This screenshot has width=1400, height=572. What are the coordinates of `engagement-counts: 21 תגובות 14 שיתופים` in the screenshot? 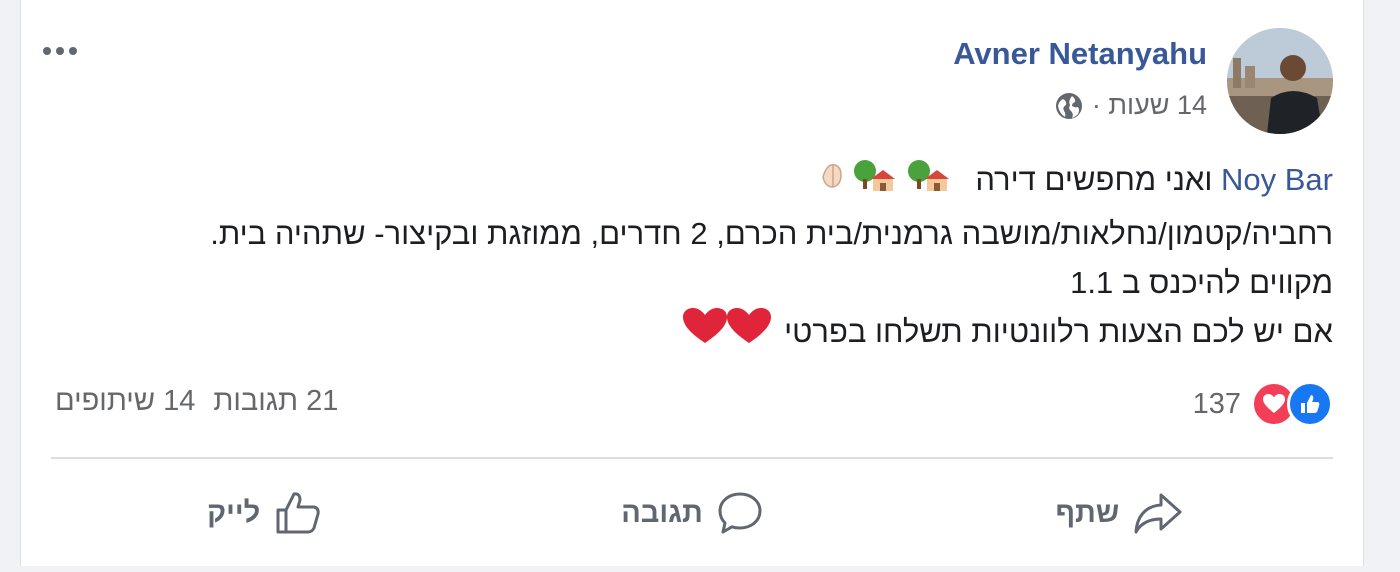 It's located at (196, 401).